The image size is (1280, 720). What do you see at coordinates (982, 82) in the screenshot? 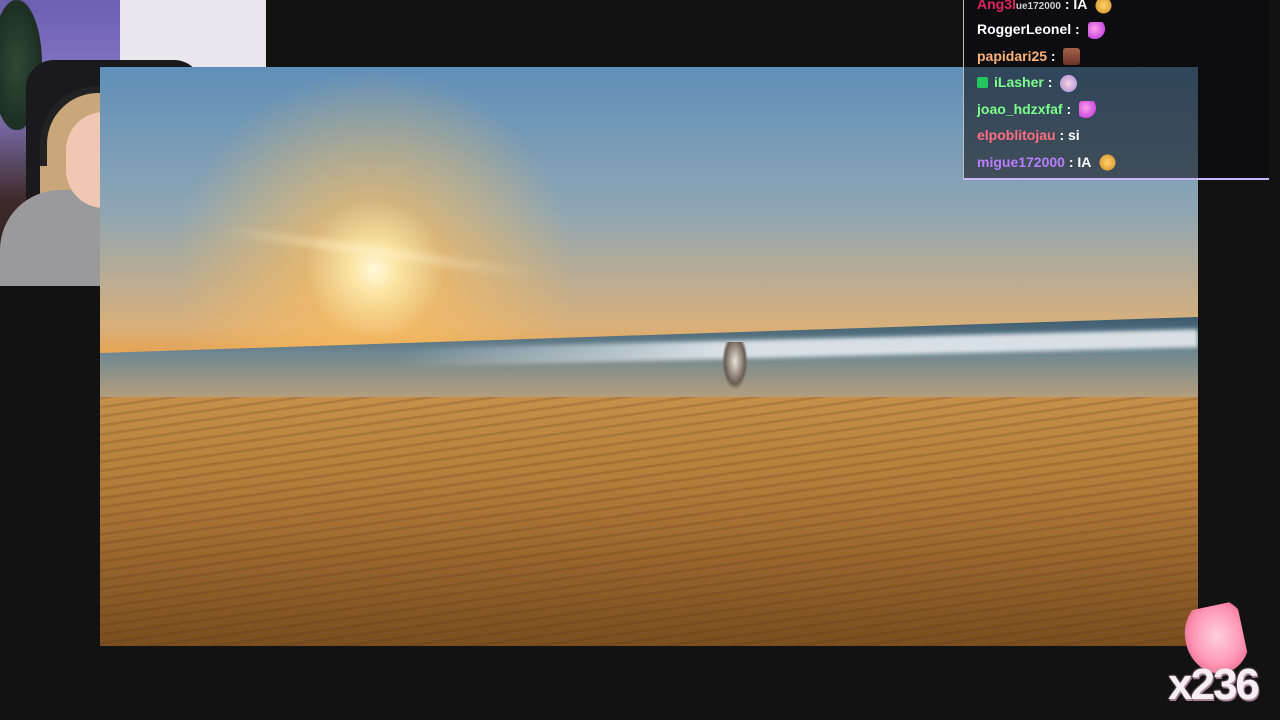
I see `subscriber-badge-icon` at bounding box center [982, 82].